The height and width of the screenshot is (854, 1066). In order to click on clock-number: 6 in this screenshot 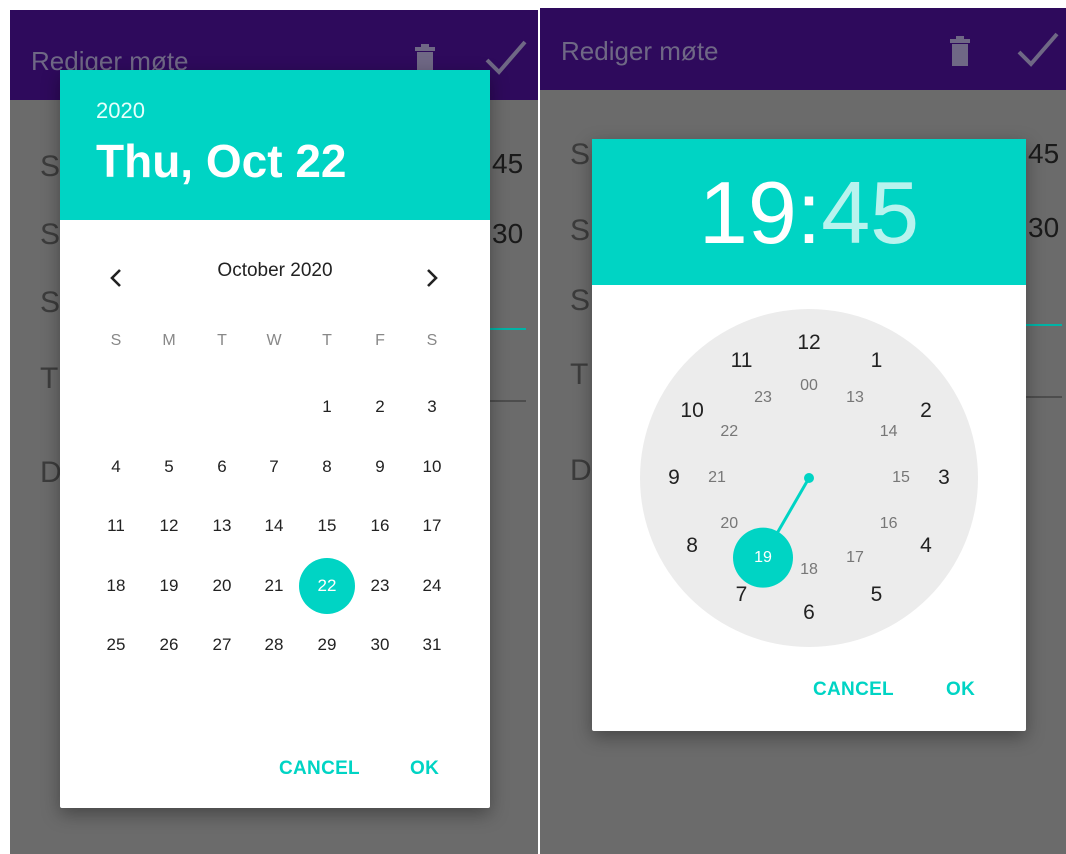, I will do `click(809, 613)`.